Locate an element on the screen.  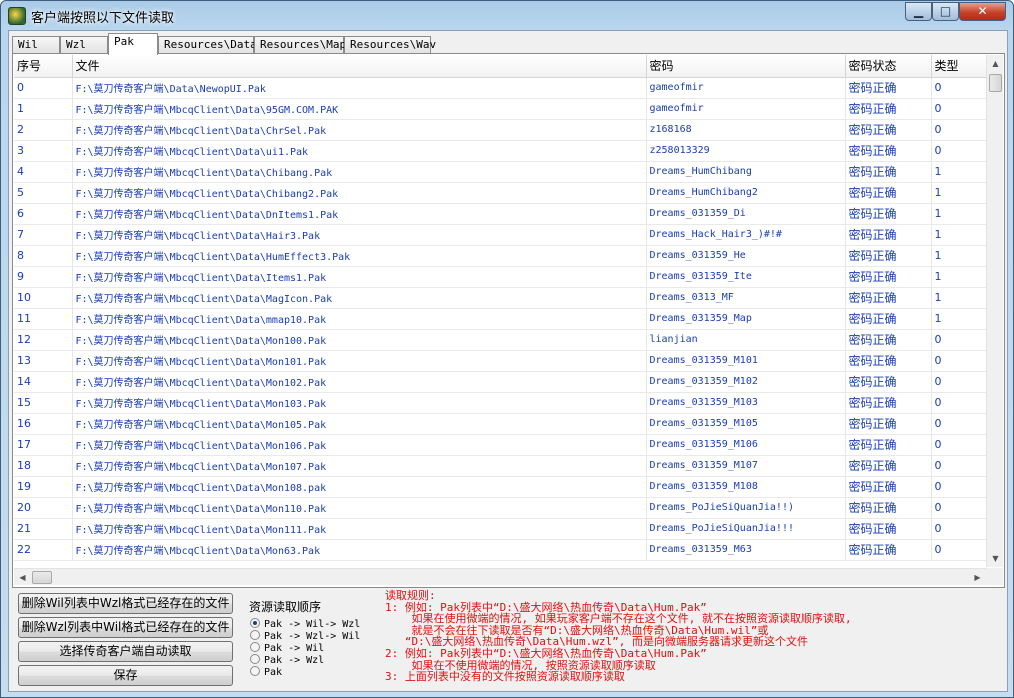
scroll-right-arrow-icon: ▶ is located at coordinates (977, 577).